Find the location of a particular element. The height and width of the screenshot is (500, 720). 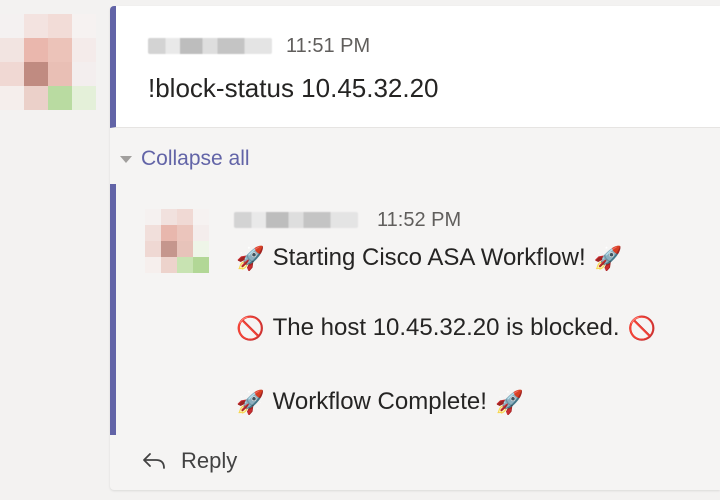

collapse-all-button: Collapse all is located at coordinates (185, 159).